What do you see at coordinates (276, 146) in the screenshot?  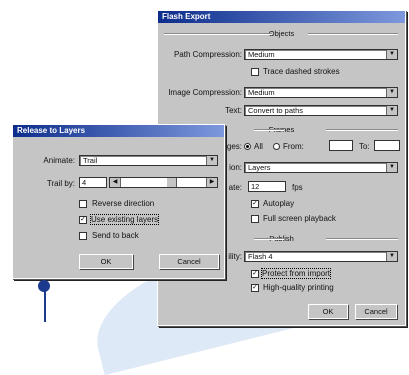 I see `from-radio` at bounding box center [276, 146].